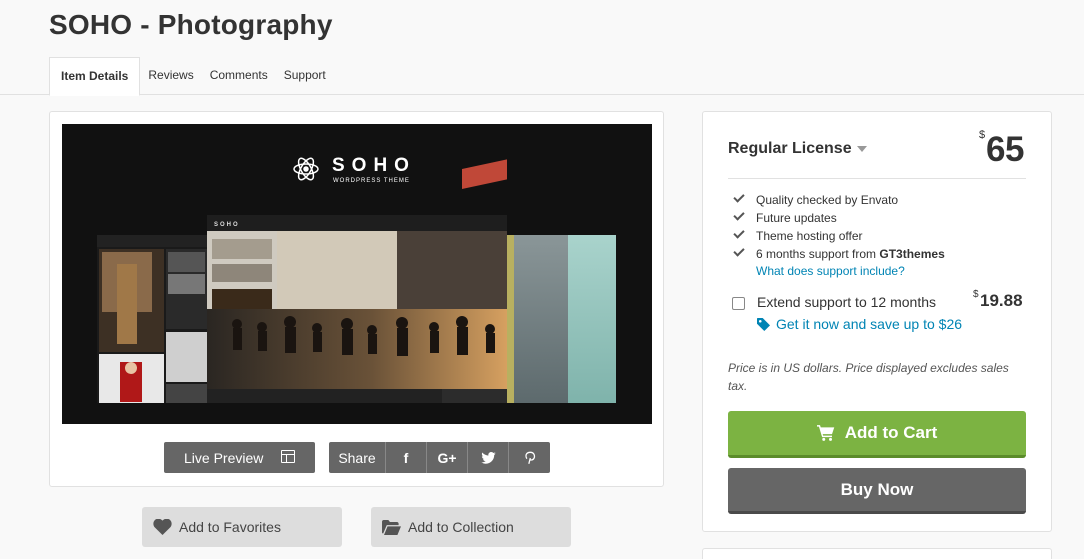 The image size is (1084, 559). What do you see at coordinates (357, 457) in the screenshot?
I see `share-button: Share` at bounding box center [357, 457].